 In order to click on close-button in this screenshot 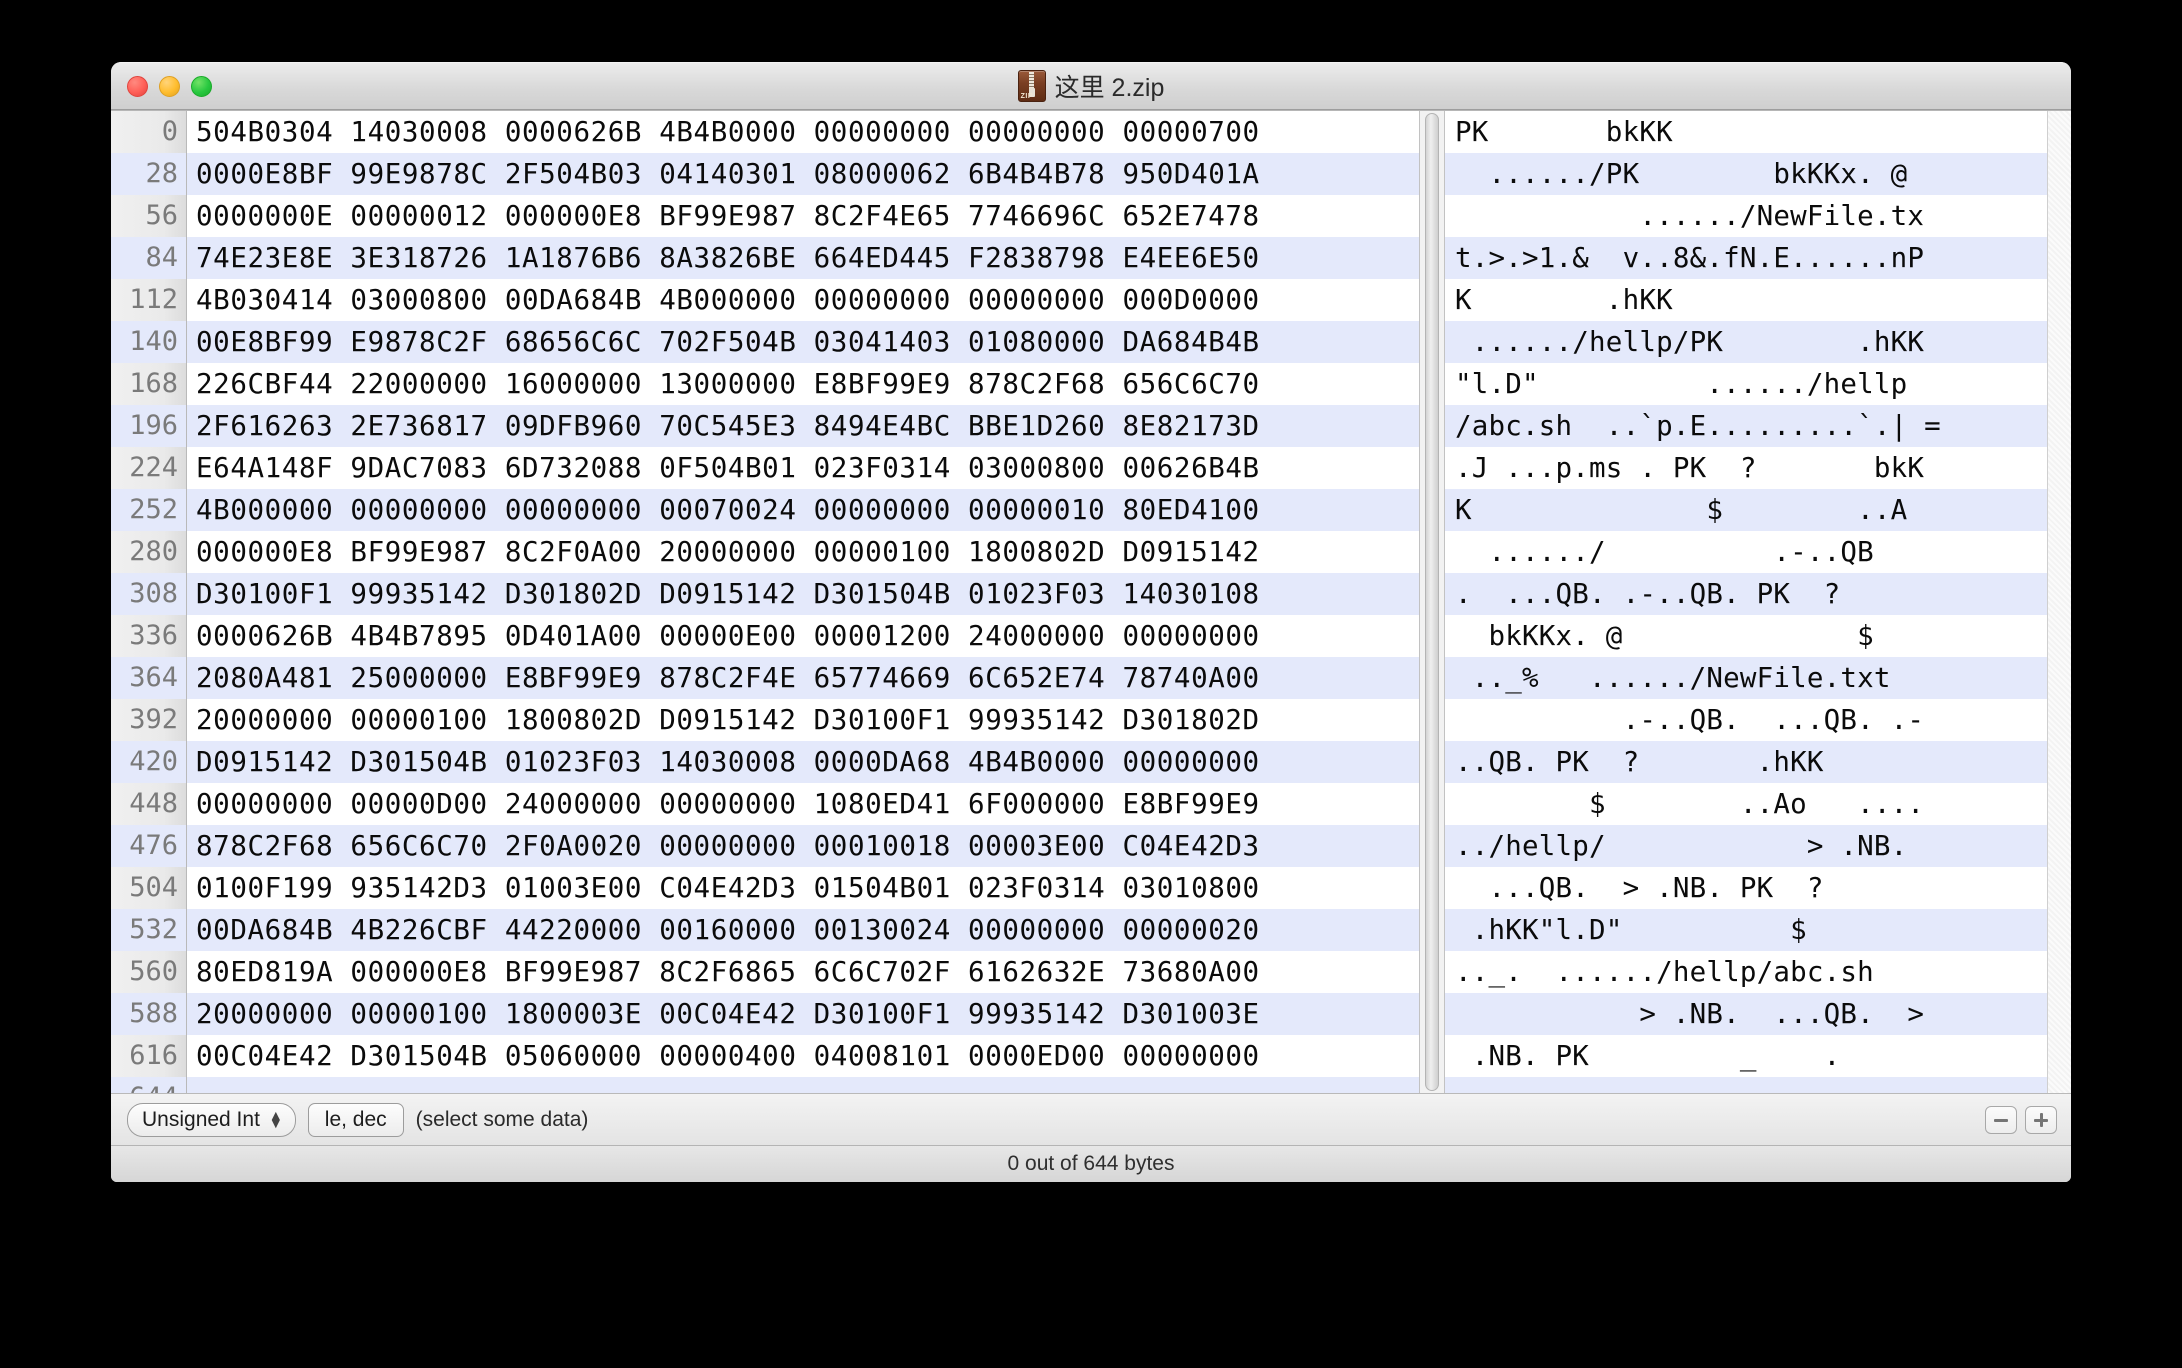, I will do `click(137, 86)`.